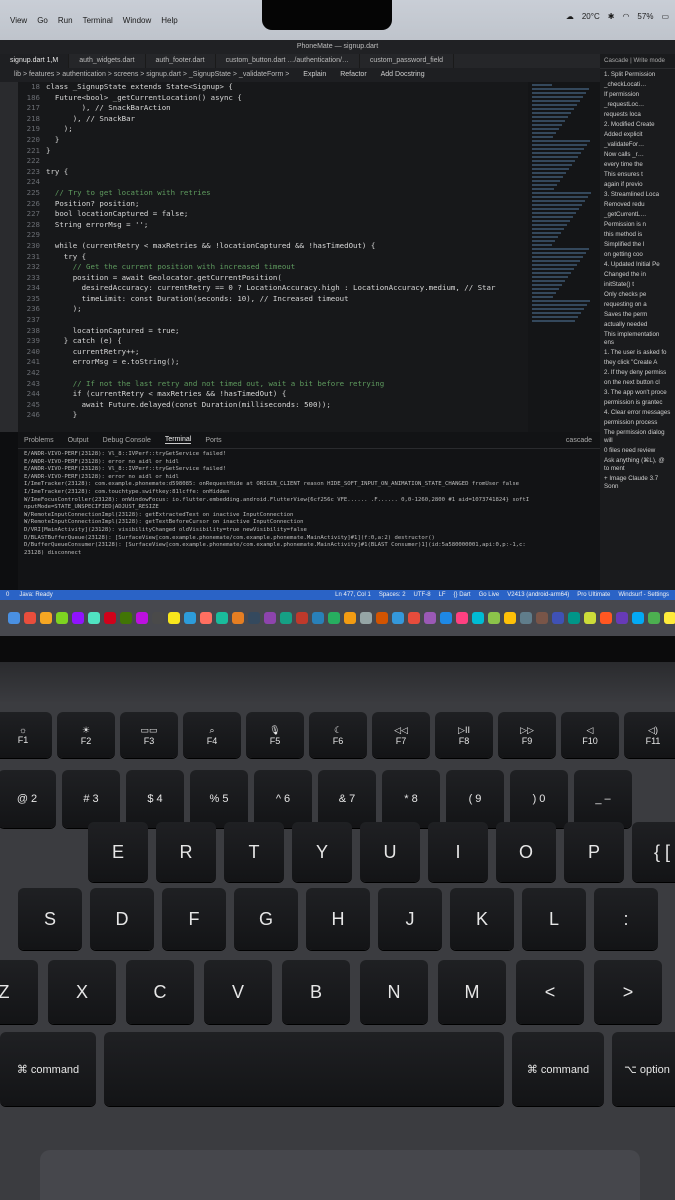  What do you see at coordinates (181, 61) in the screenshot?
I see `tab-auth-footer: auth_footer.dart` at bounding box center [181, 61].